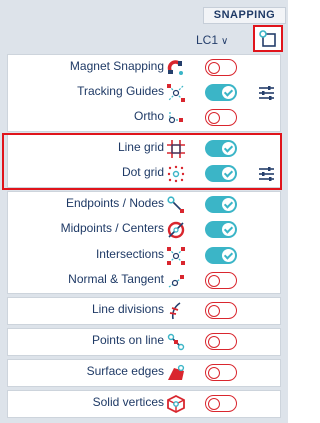 This screenshot has width=320, height=423. I want to click on row-label: Points on line, so click(127, 340).